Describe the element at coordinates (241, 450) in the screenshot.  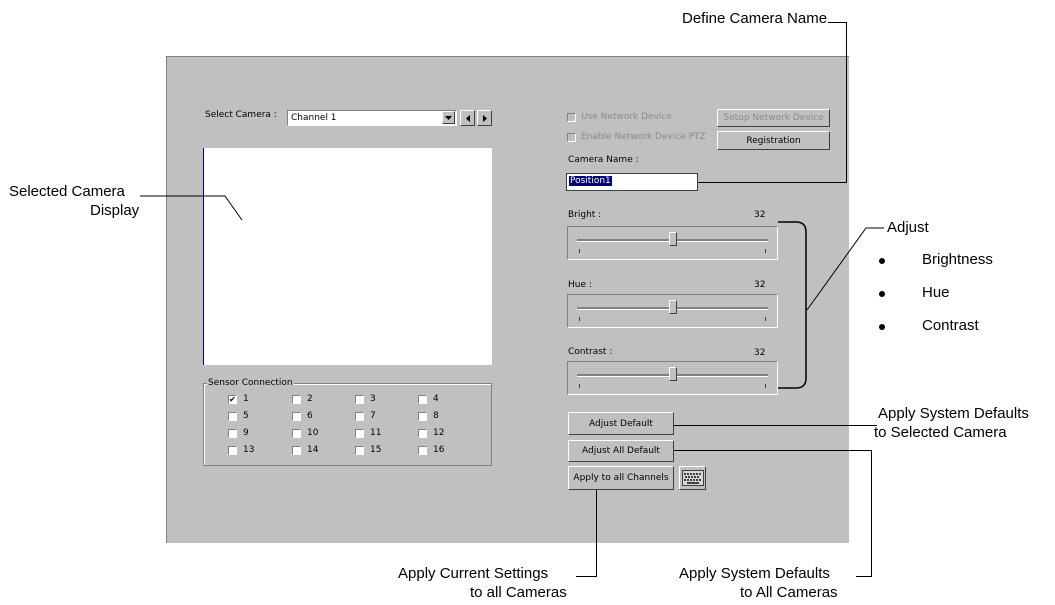
I see `sensor-item: 13` at that location.